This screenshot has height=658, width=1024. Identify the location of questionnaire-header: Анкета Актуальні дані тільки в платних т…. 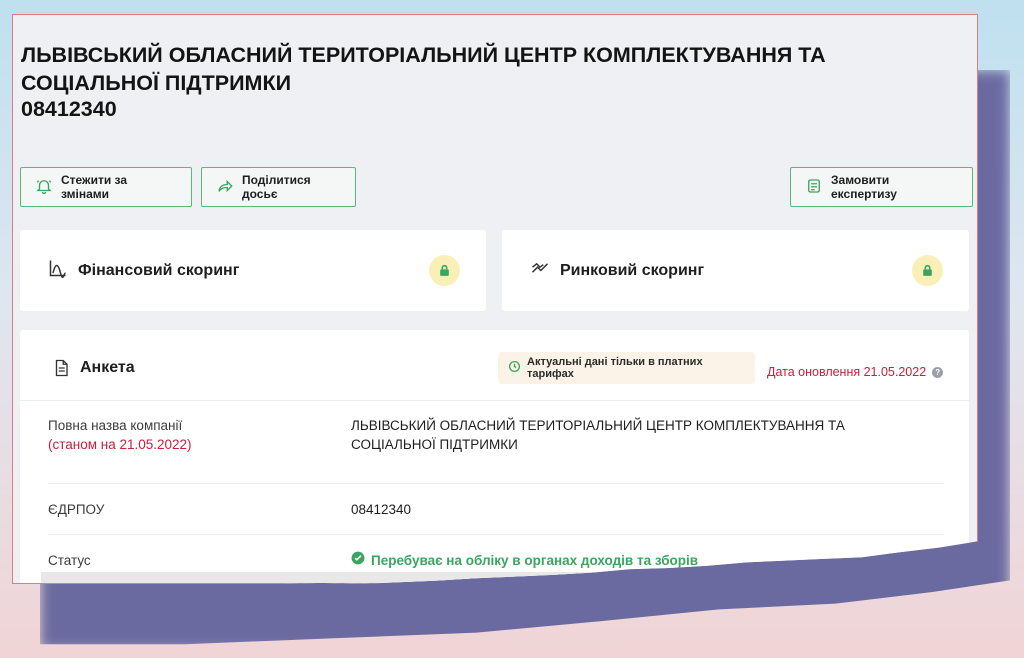
(494, 365).